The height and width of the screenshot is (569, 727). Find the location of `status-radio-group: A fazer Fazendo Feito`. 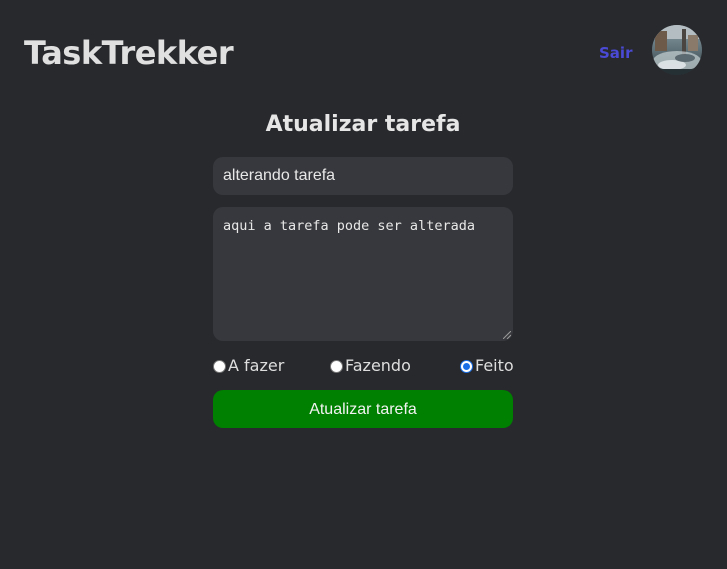

status-radio-group: A fazer Fazendo Feito is located at coordinates (363, 366).